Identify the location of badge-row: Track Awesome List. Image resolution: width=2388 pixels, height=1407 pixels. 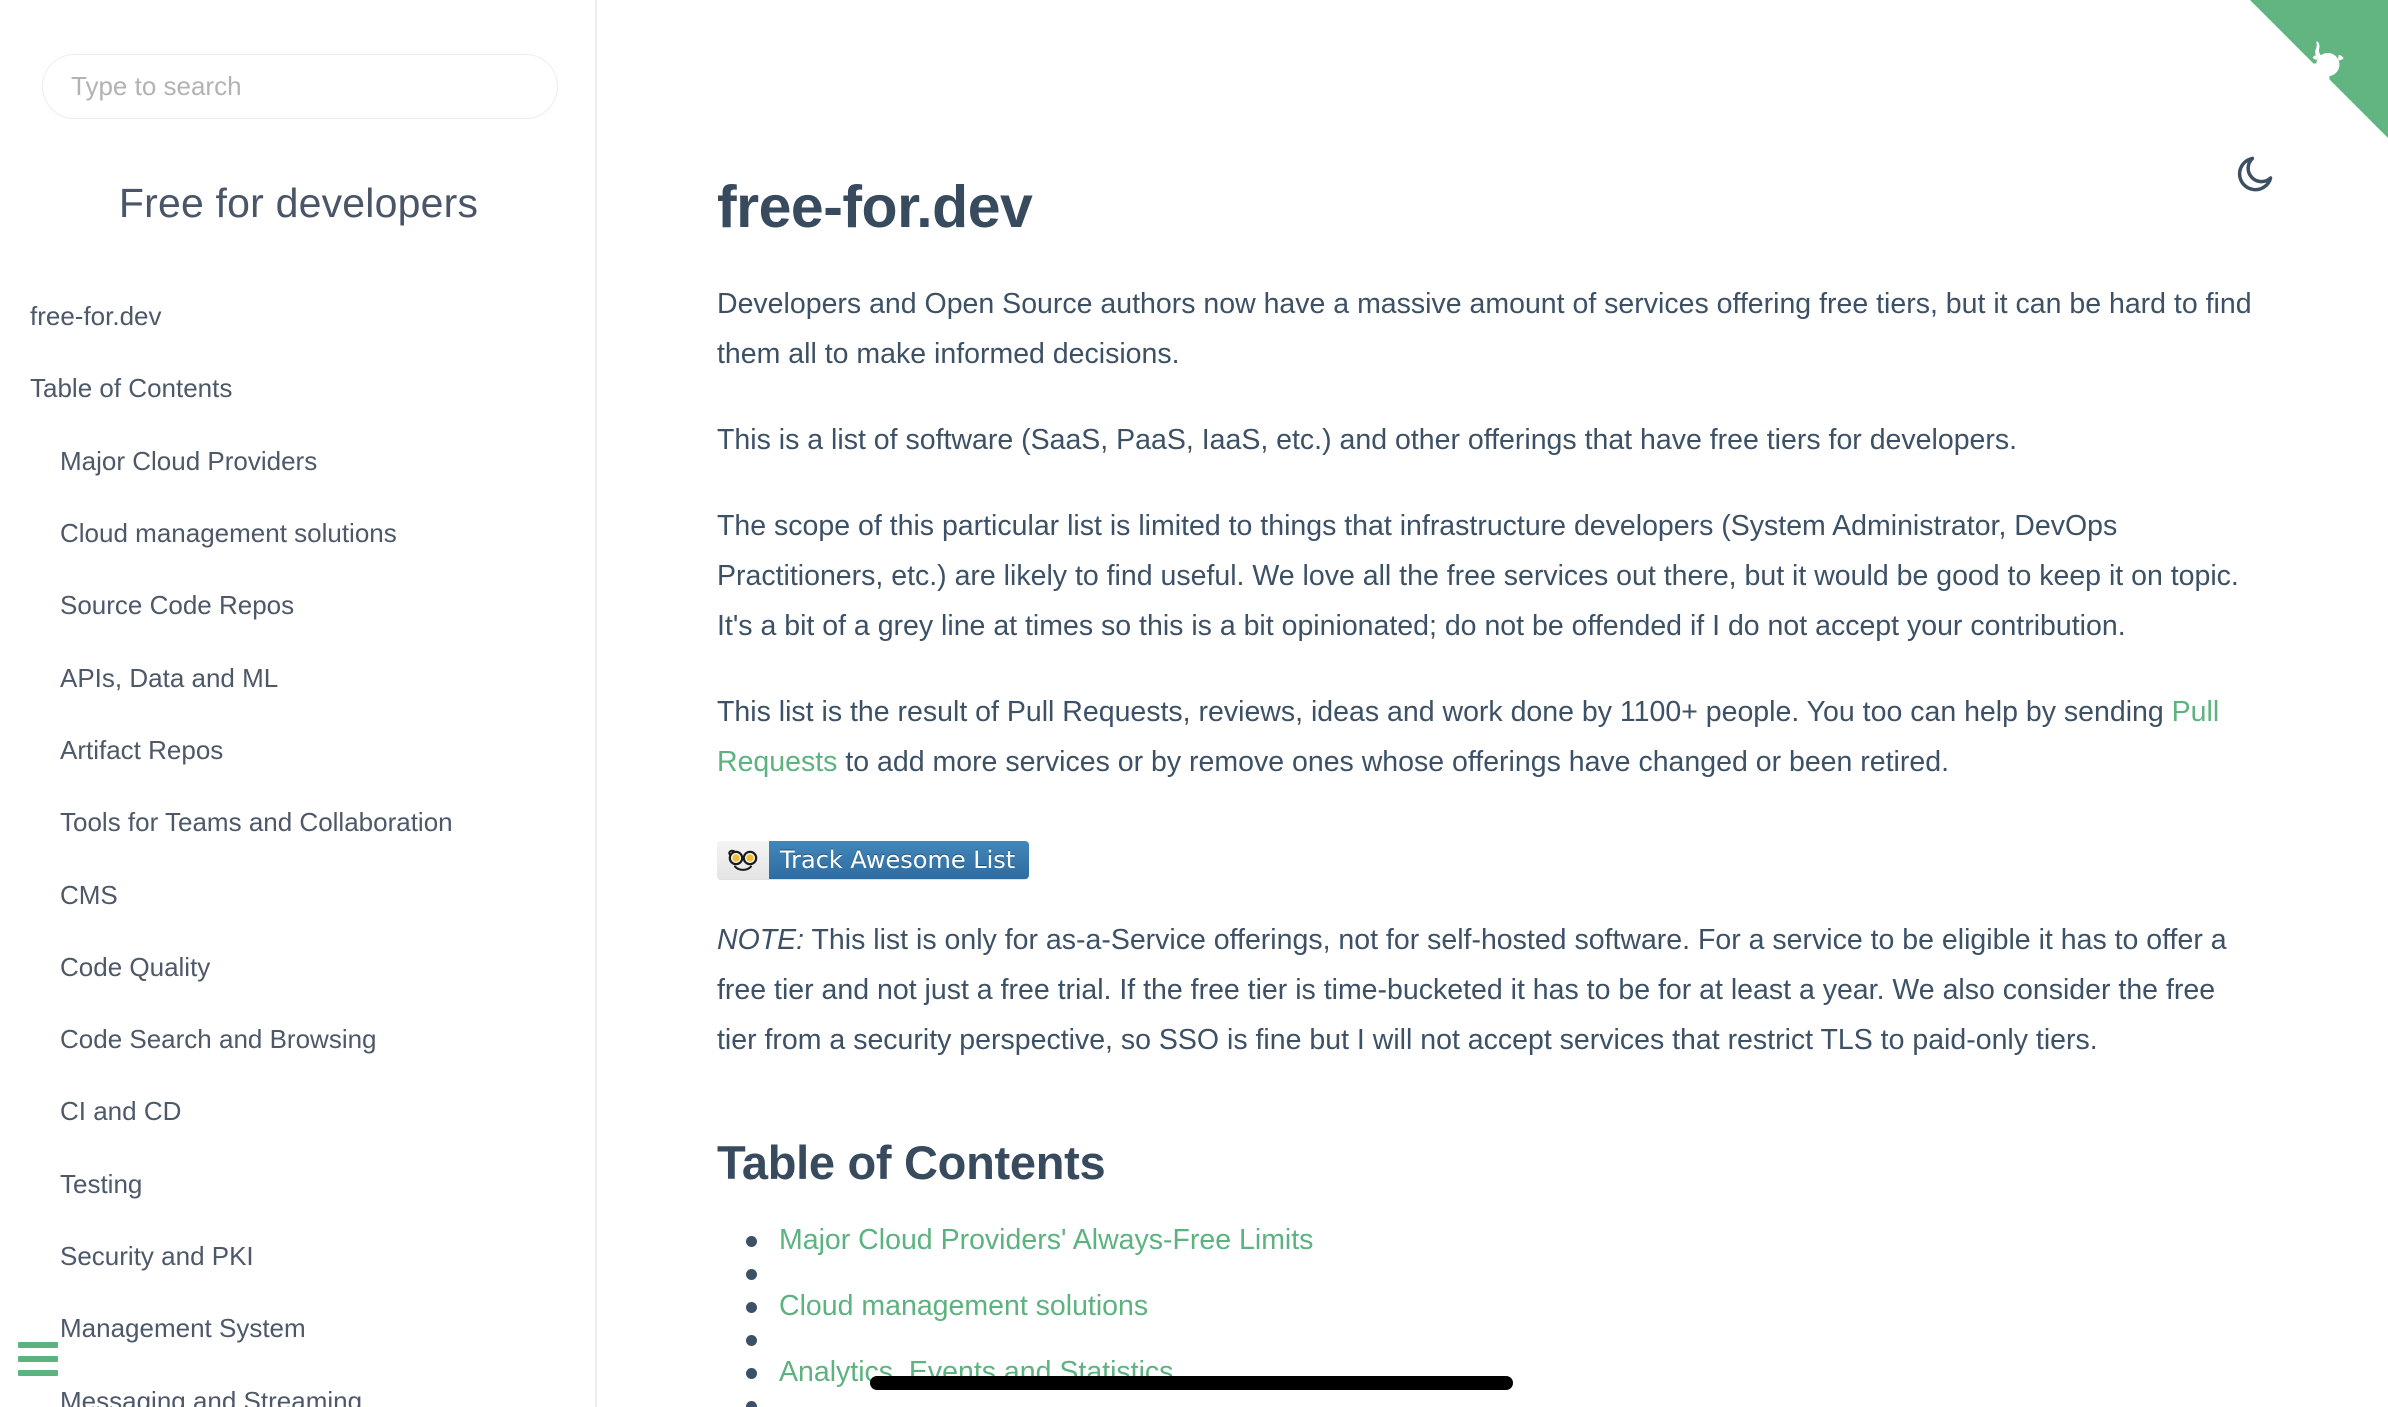
(1492, 833).